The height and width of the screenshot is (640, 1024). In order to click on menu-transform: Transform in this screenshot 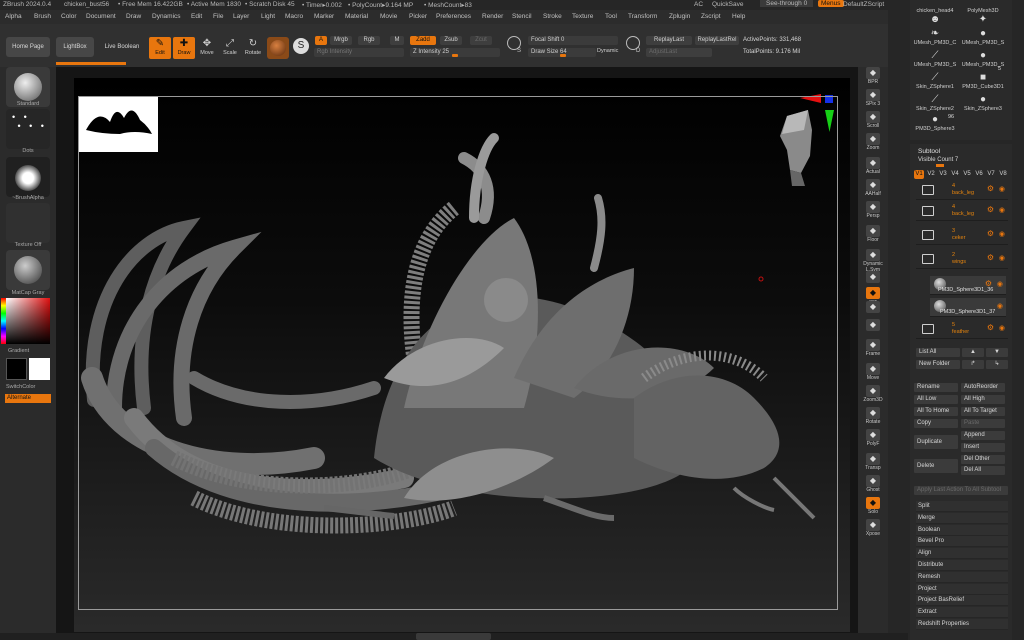, I will do `click(642, 16)`.